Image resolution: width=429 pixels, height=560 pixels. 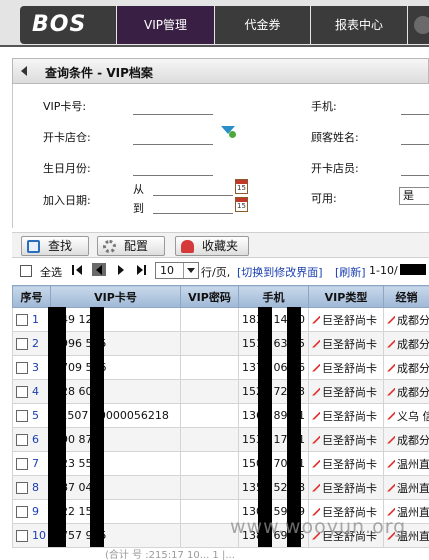 What do you see at coordinates (115, 319) in the screenshot?
I see `vip-card-cell: 349 120` at bounding box center [115, 319].